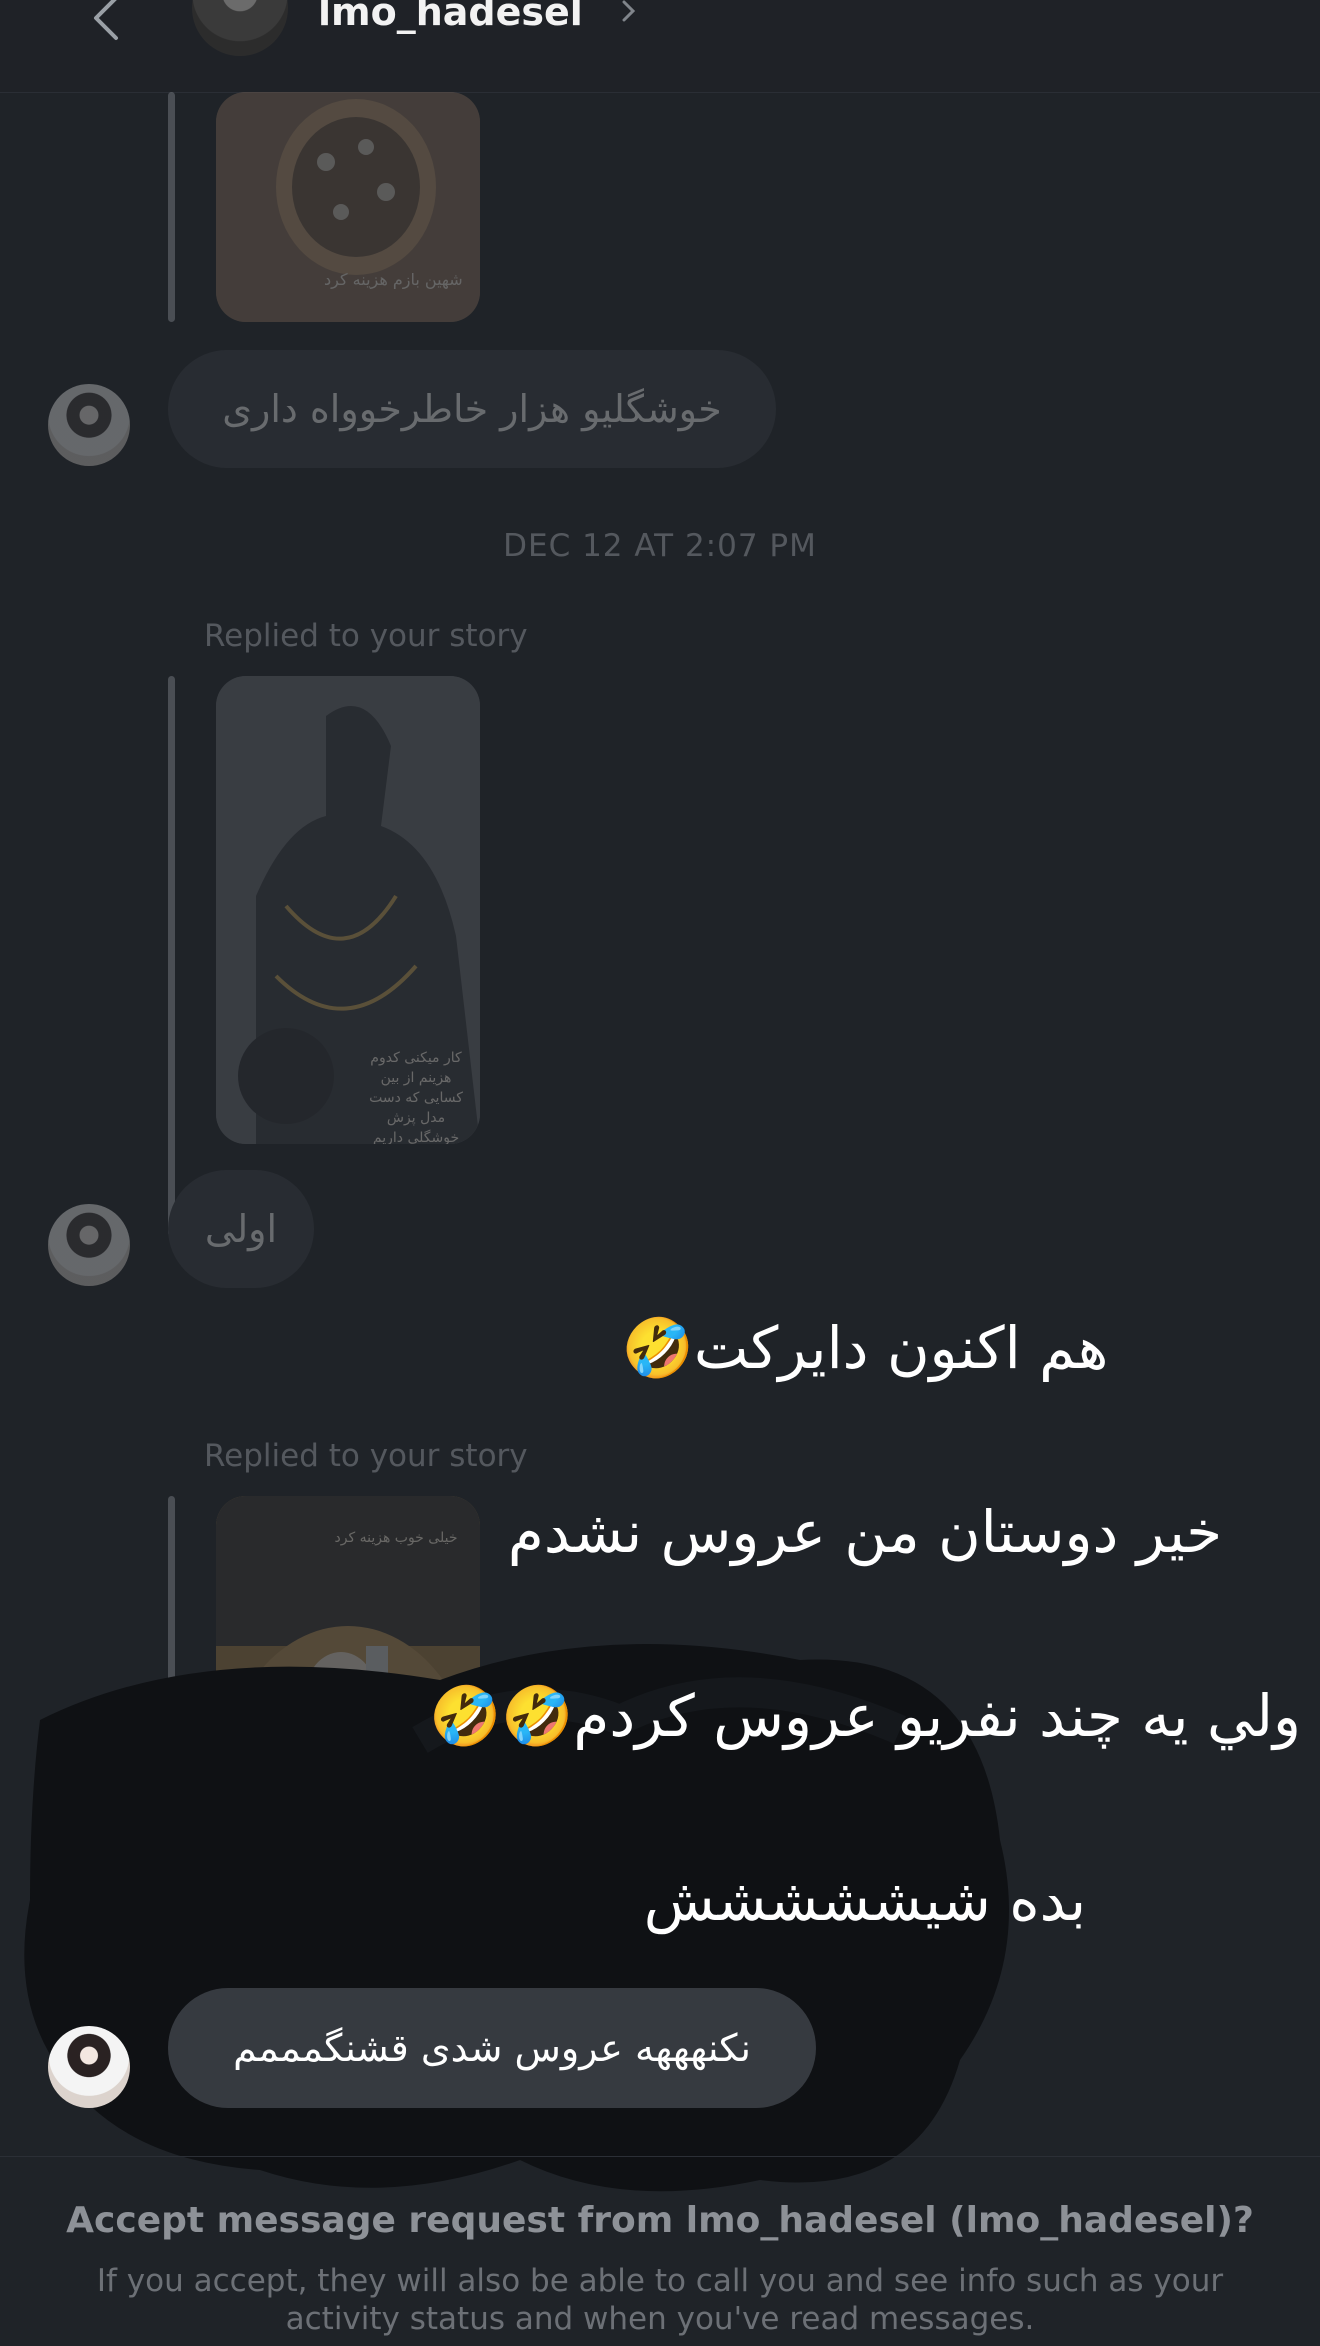 This screenshot has width=1320, height=2346. I want to click on chevron-right-icon, so click(629, 11).